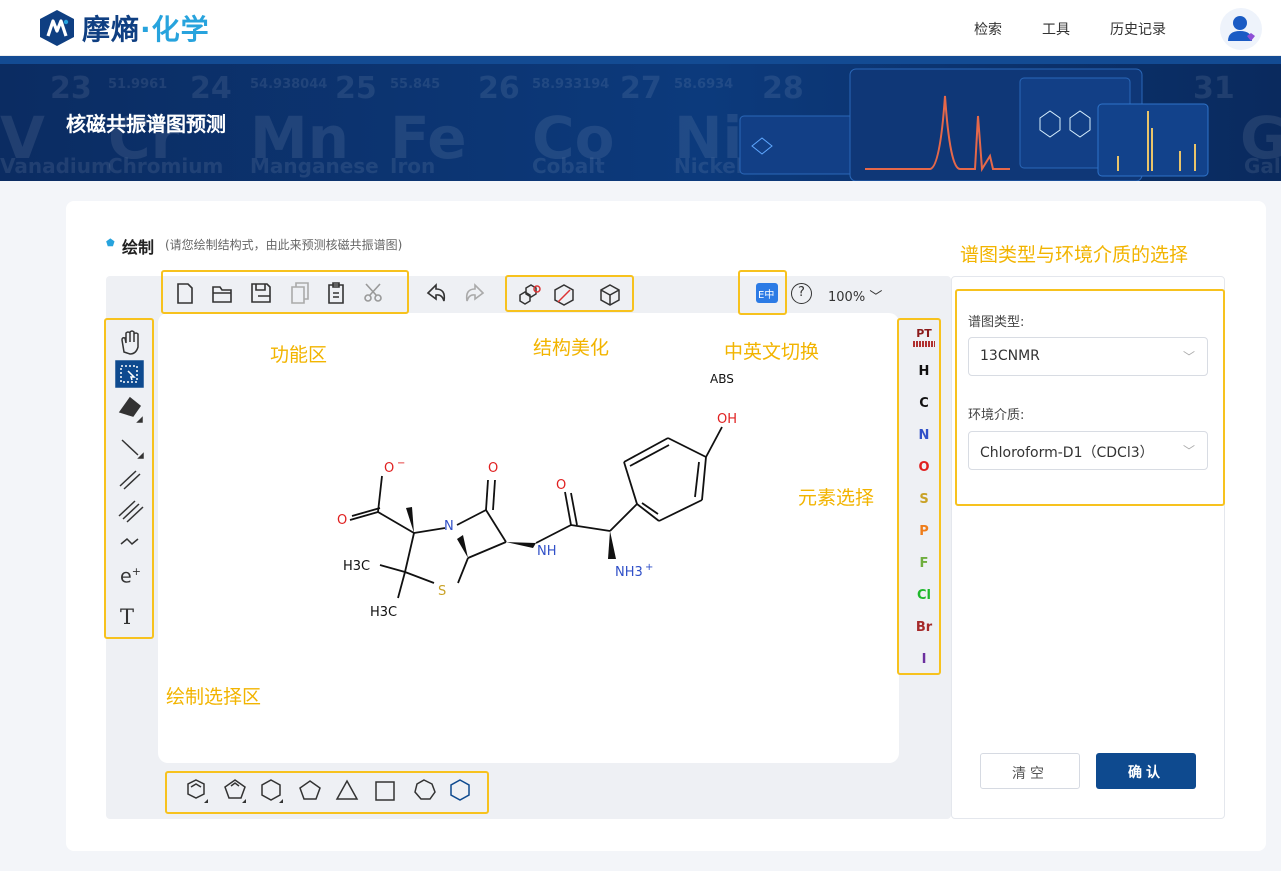  Describe the element at coordinates (383, 612) in the screenshot. I see `atom-methyl-2: H3C` at that location.